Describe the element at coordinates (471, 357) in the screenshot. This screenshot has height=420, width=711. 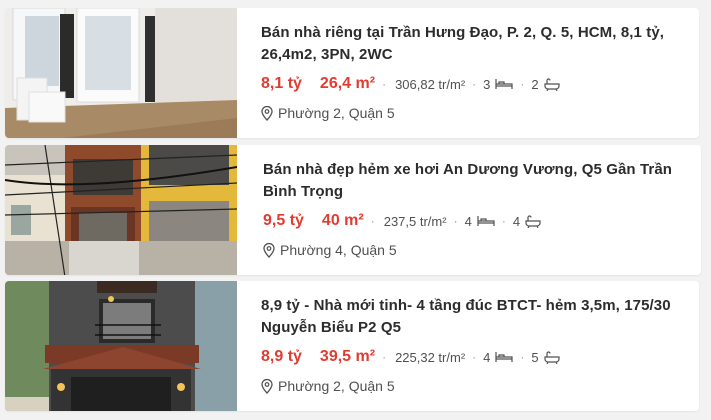
I see `listing-meta: 8,9 tỷ 39,5 m² · 225,32 tr/m² · 4 · 5` at that location.